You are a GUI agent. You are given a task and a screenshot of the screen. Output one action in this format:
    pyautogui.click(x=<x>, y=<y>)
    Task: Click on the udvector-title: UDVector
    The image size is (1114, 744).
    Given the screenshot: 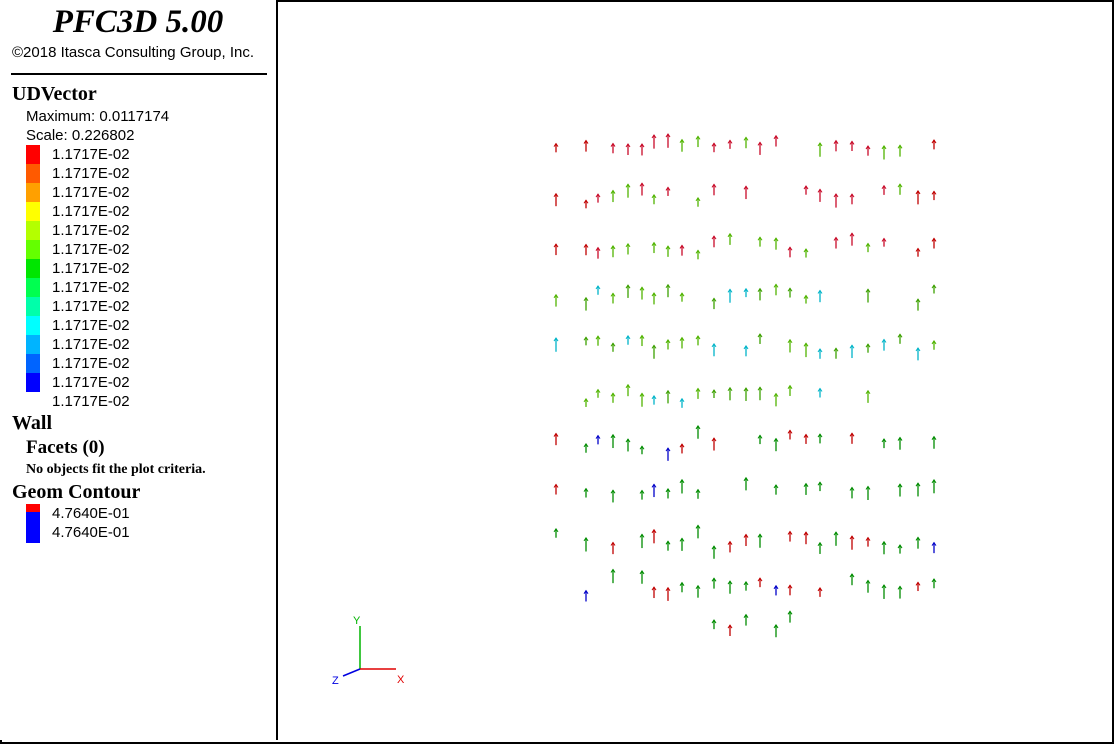 What is the action you would take?
    pyautogui.click(x=54, y=94)
    